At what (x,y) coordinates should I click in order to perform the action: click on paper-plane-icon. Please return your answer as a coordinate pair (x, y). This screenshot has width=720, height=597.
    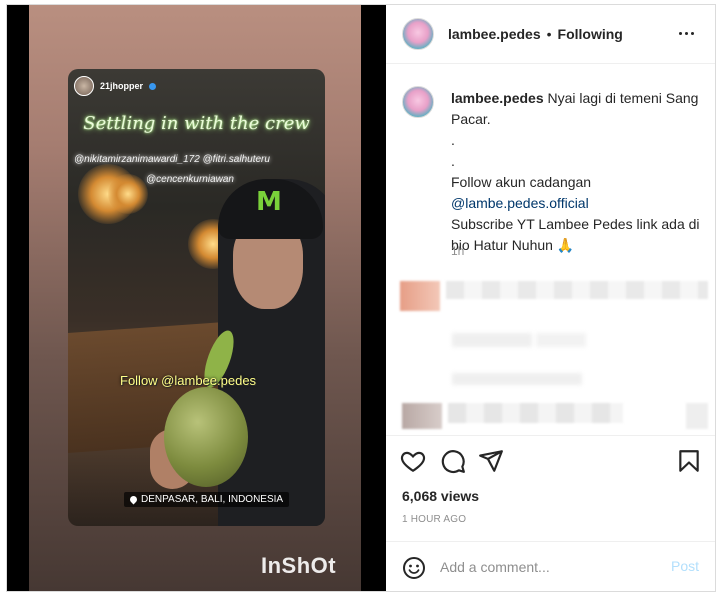
    Looking at the image, I should click on (491, 461).